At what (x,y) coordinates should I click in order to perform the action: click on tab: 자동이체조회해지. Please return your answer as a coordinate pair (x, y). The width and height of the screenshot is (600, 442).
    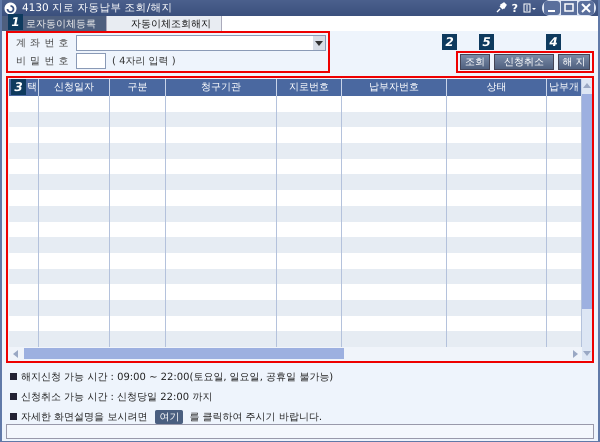
    Looking at the image, I should click on (164, 23).